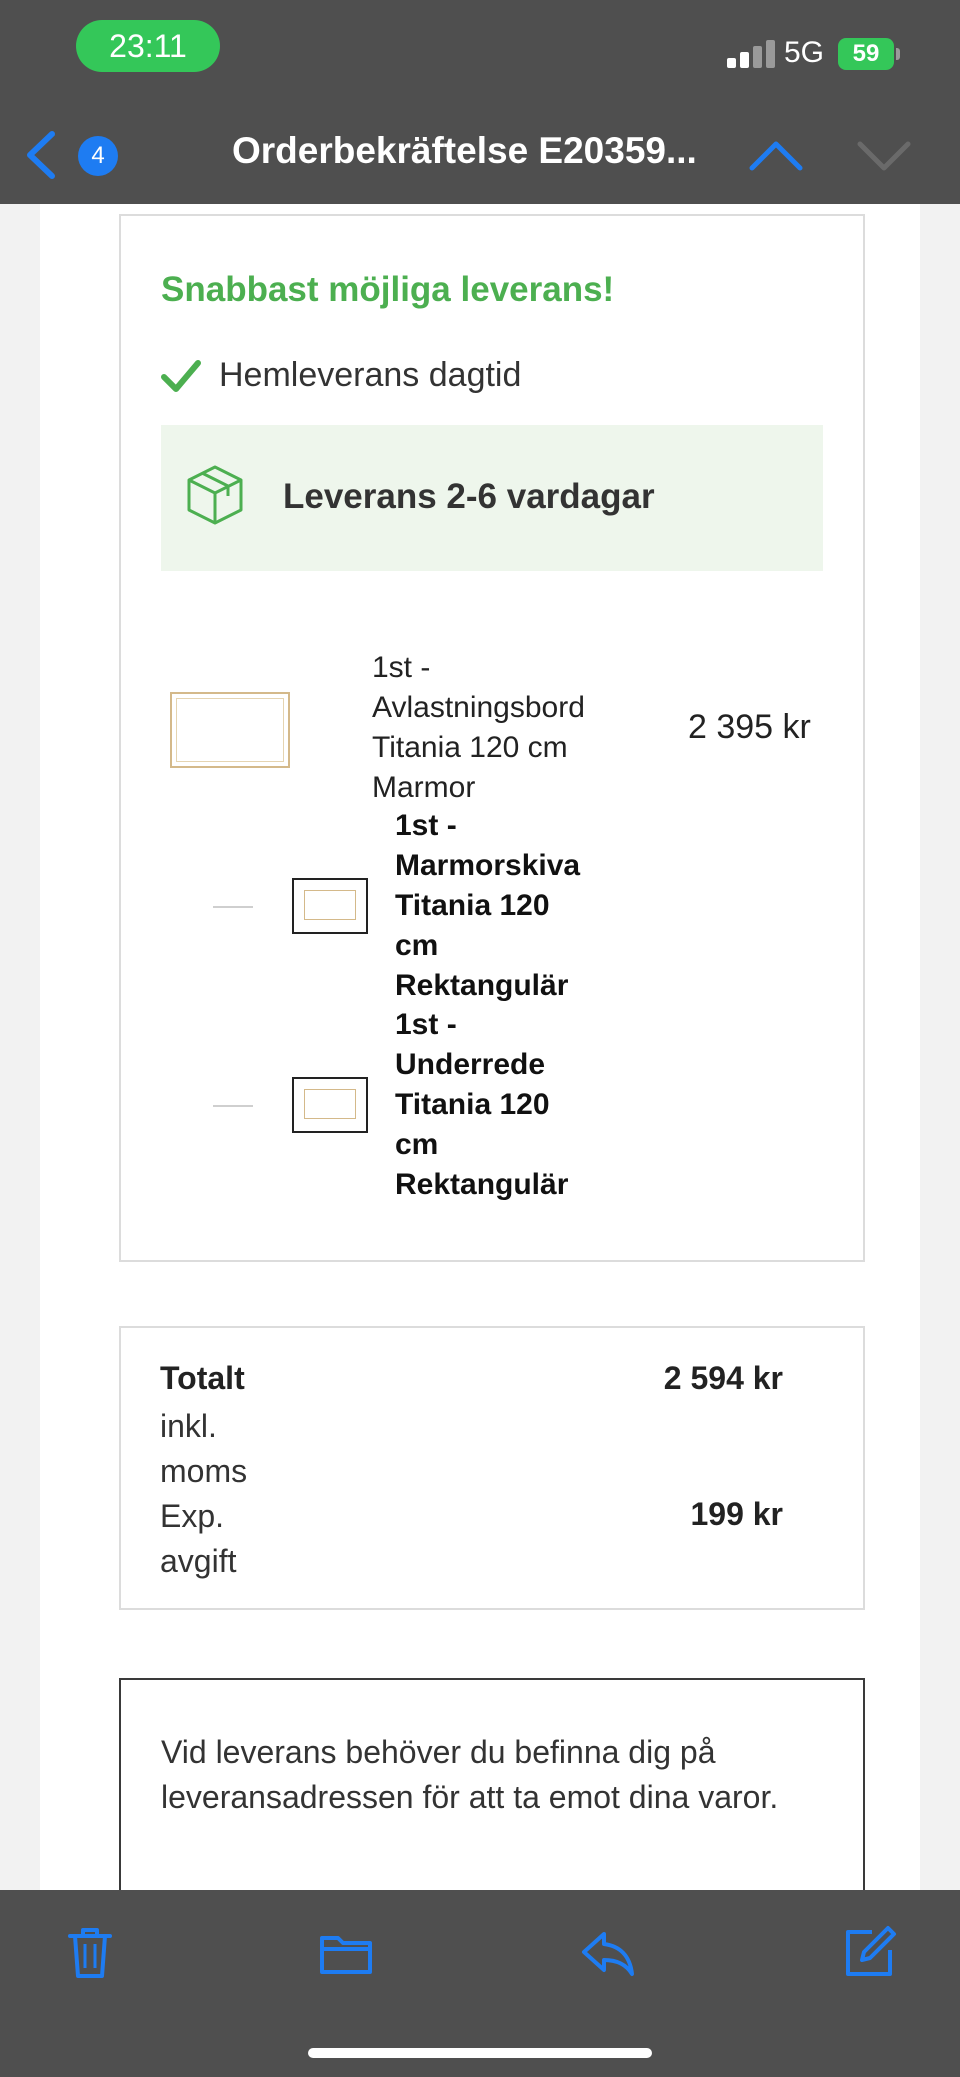 The height and width of the screenshot is (2077, 960). What do you see at coordinates (98, 156) in the screenshot?
I see `unread-count-badge: 4` at bounding box center [98, 156].